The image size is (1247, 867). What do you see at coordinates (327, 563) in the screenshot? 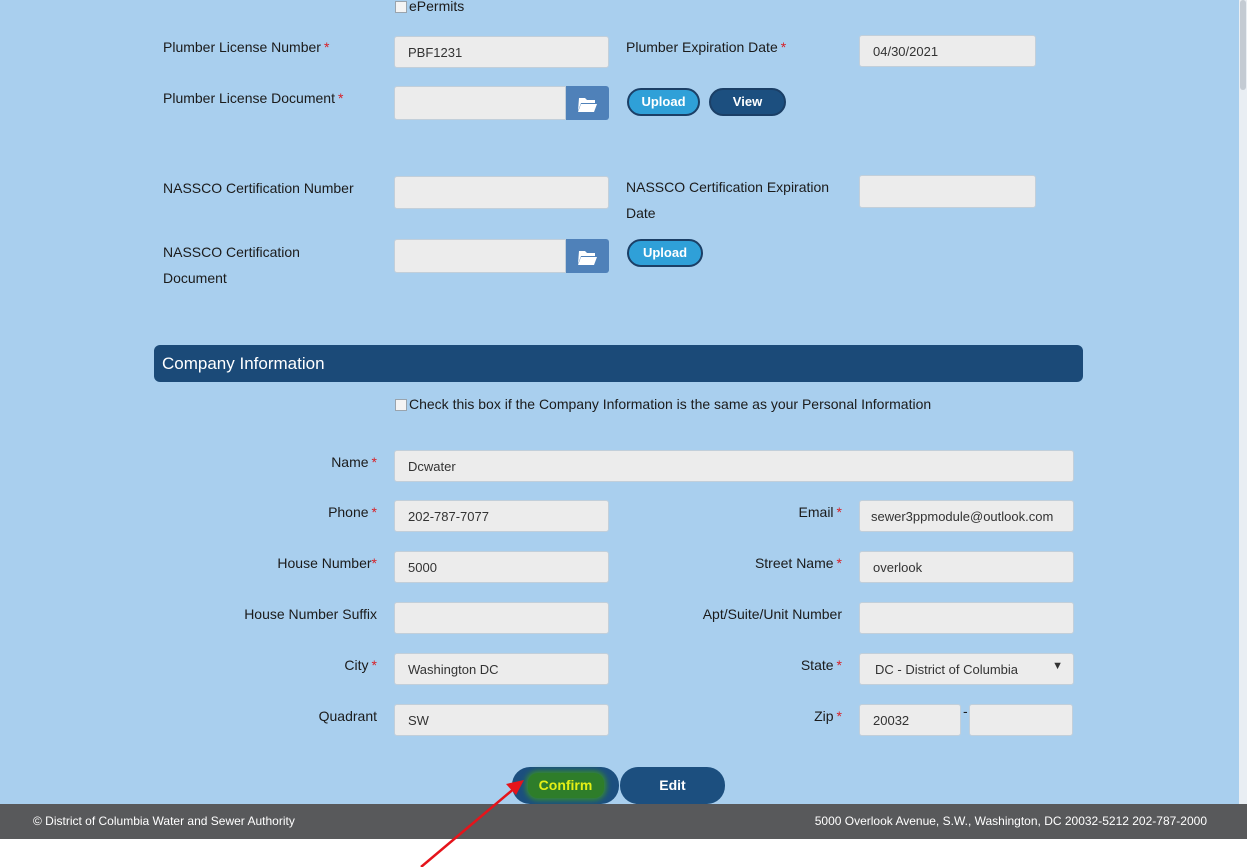
I see `company-house-number-label: House Number*` at bounding box center [327, 563].